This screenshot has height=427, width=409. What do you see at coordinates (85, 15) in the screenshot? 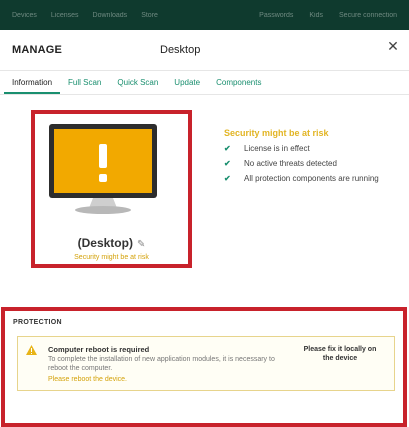
I see `nav-left-group: Devices Licenses Downloads Store` at bounding box center [85, 15].